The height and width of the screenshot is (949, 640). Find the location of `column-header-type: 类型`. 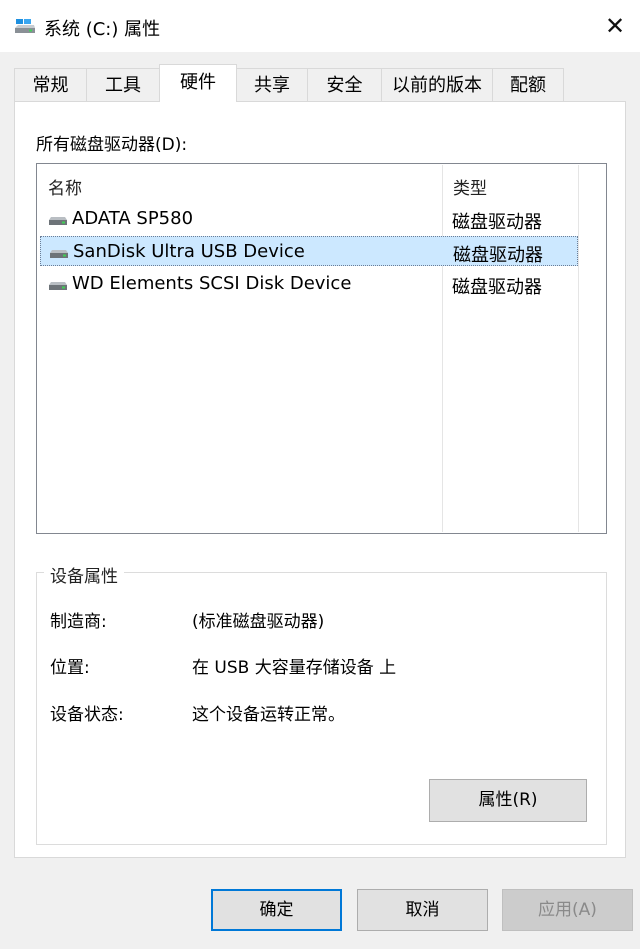

column-header-type: 类型 is located at coordinates (470, 186).